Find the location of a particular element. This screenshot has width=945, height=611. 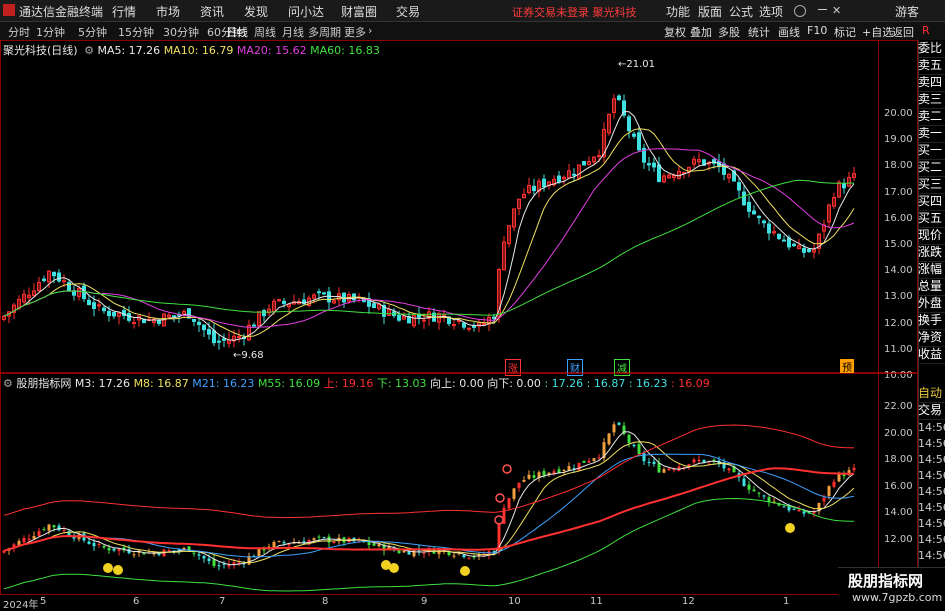

quote-row-18: 收益 is located at coordinates (931, 355).